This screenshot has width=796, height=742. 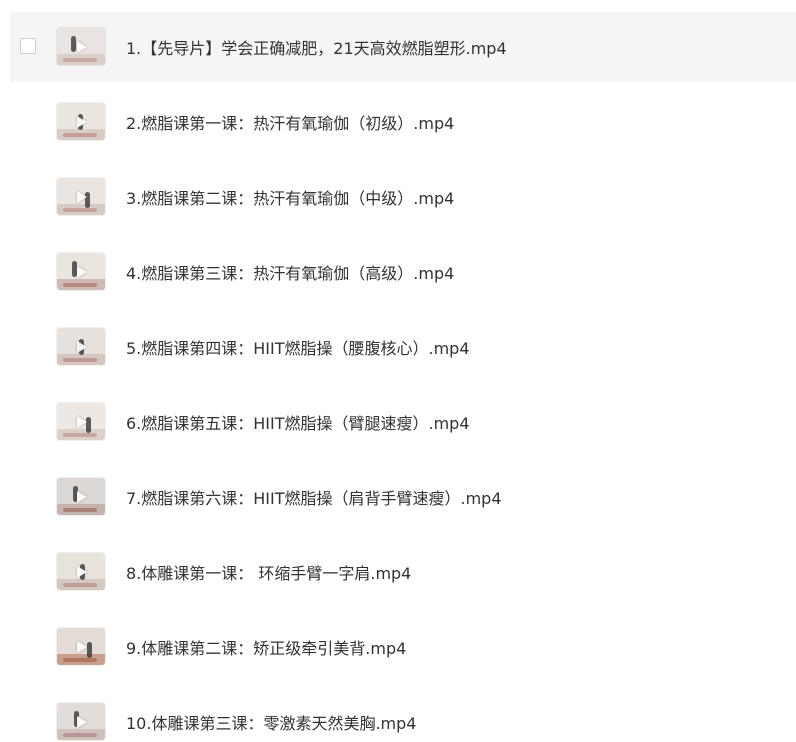 I want to click on file-row: 10.体雕课第三课：零激素天然美胸.mp4, so click(x=403, y=714).